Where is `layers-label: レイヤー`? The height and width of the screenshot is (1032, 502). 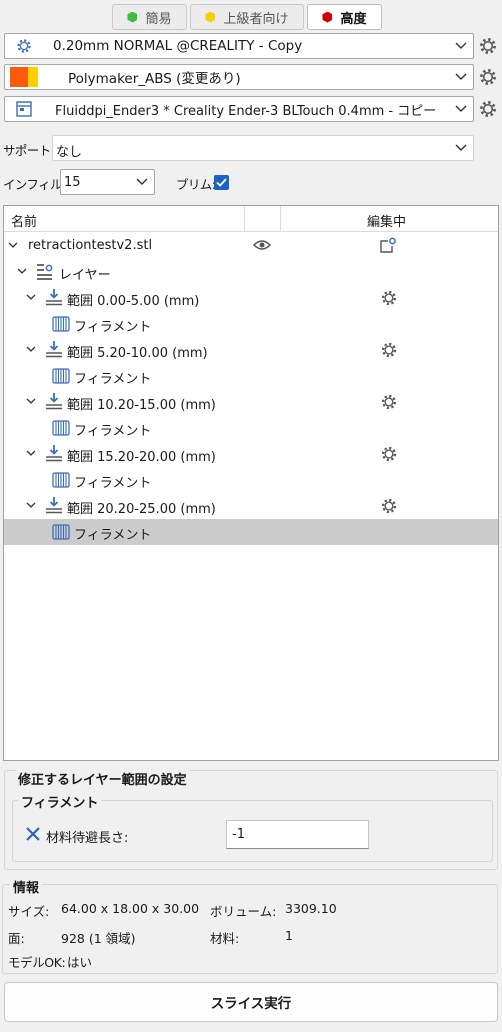
layers-label: レイヤー is located at coordinates (85, 275).